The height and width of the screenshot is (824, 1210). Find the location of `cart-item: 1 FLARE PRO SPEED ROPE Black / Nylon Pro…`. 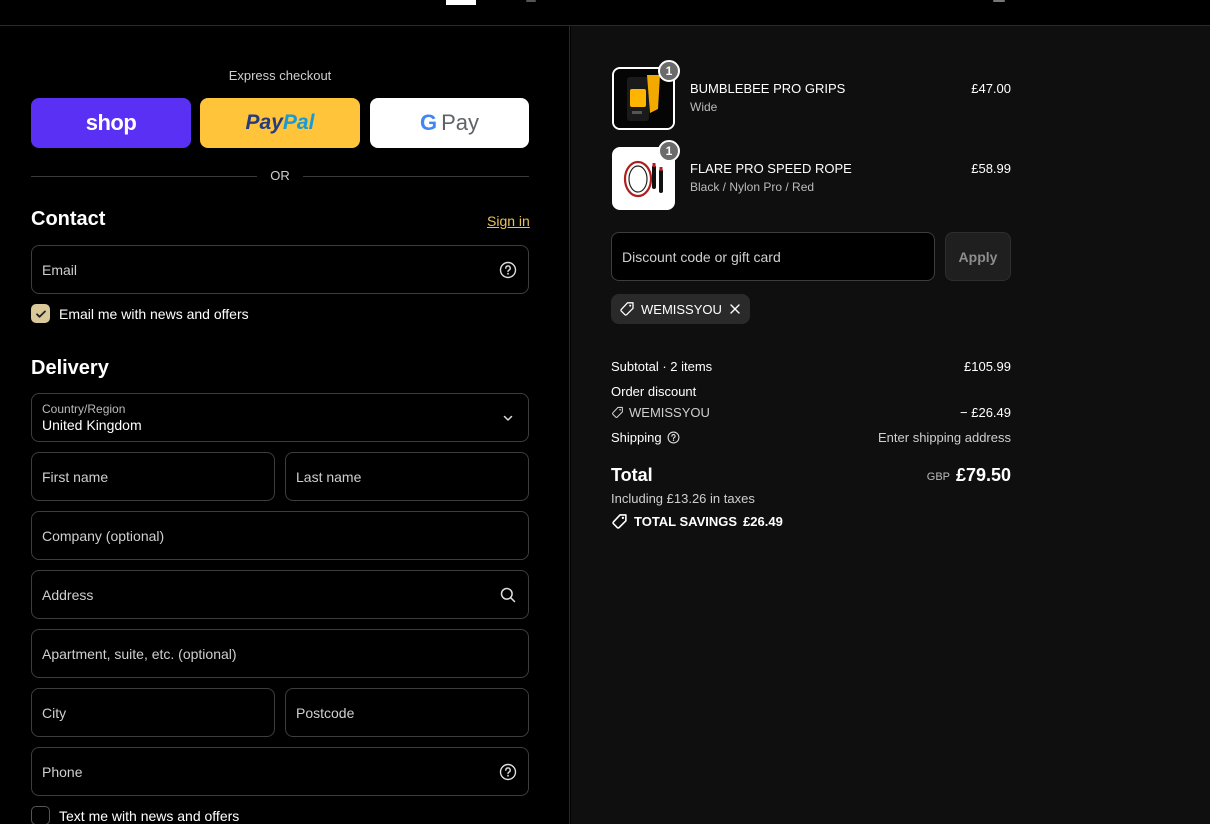

cart-item: 1 FLARE PRO SPEED ROPE Black / Nylon Pro… is located at coordinates (811, 175).